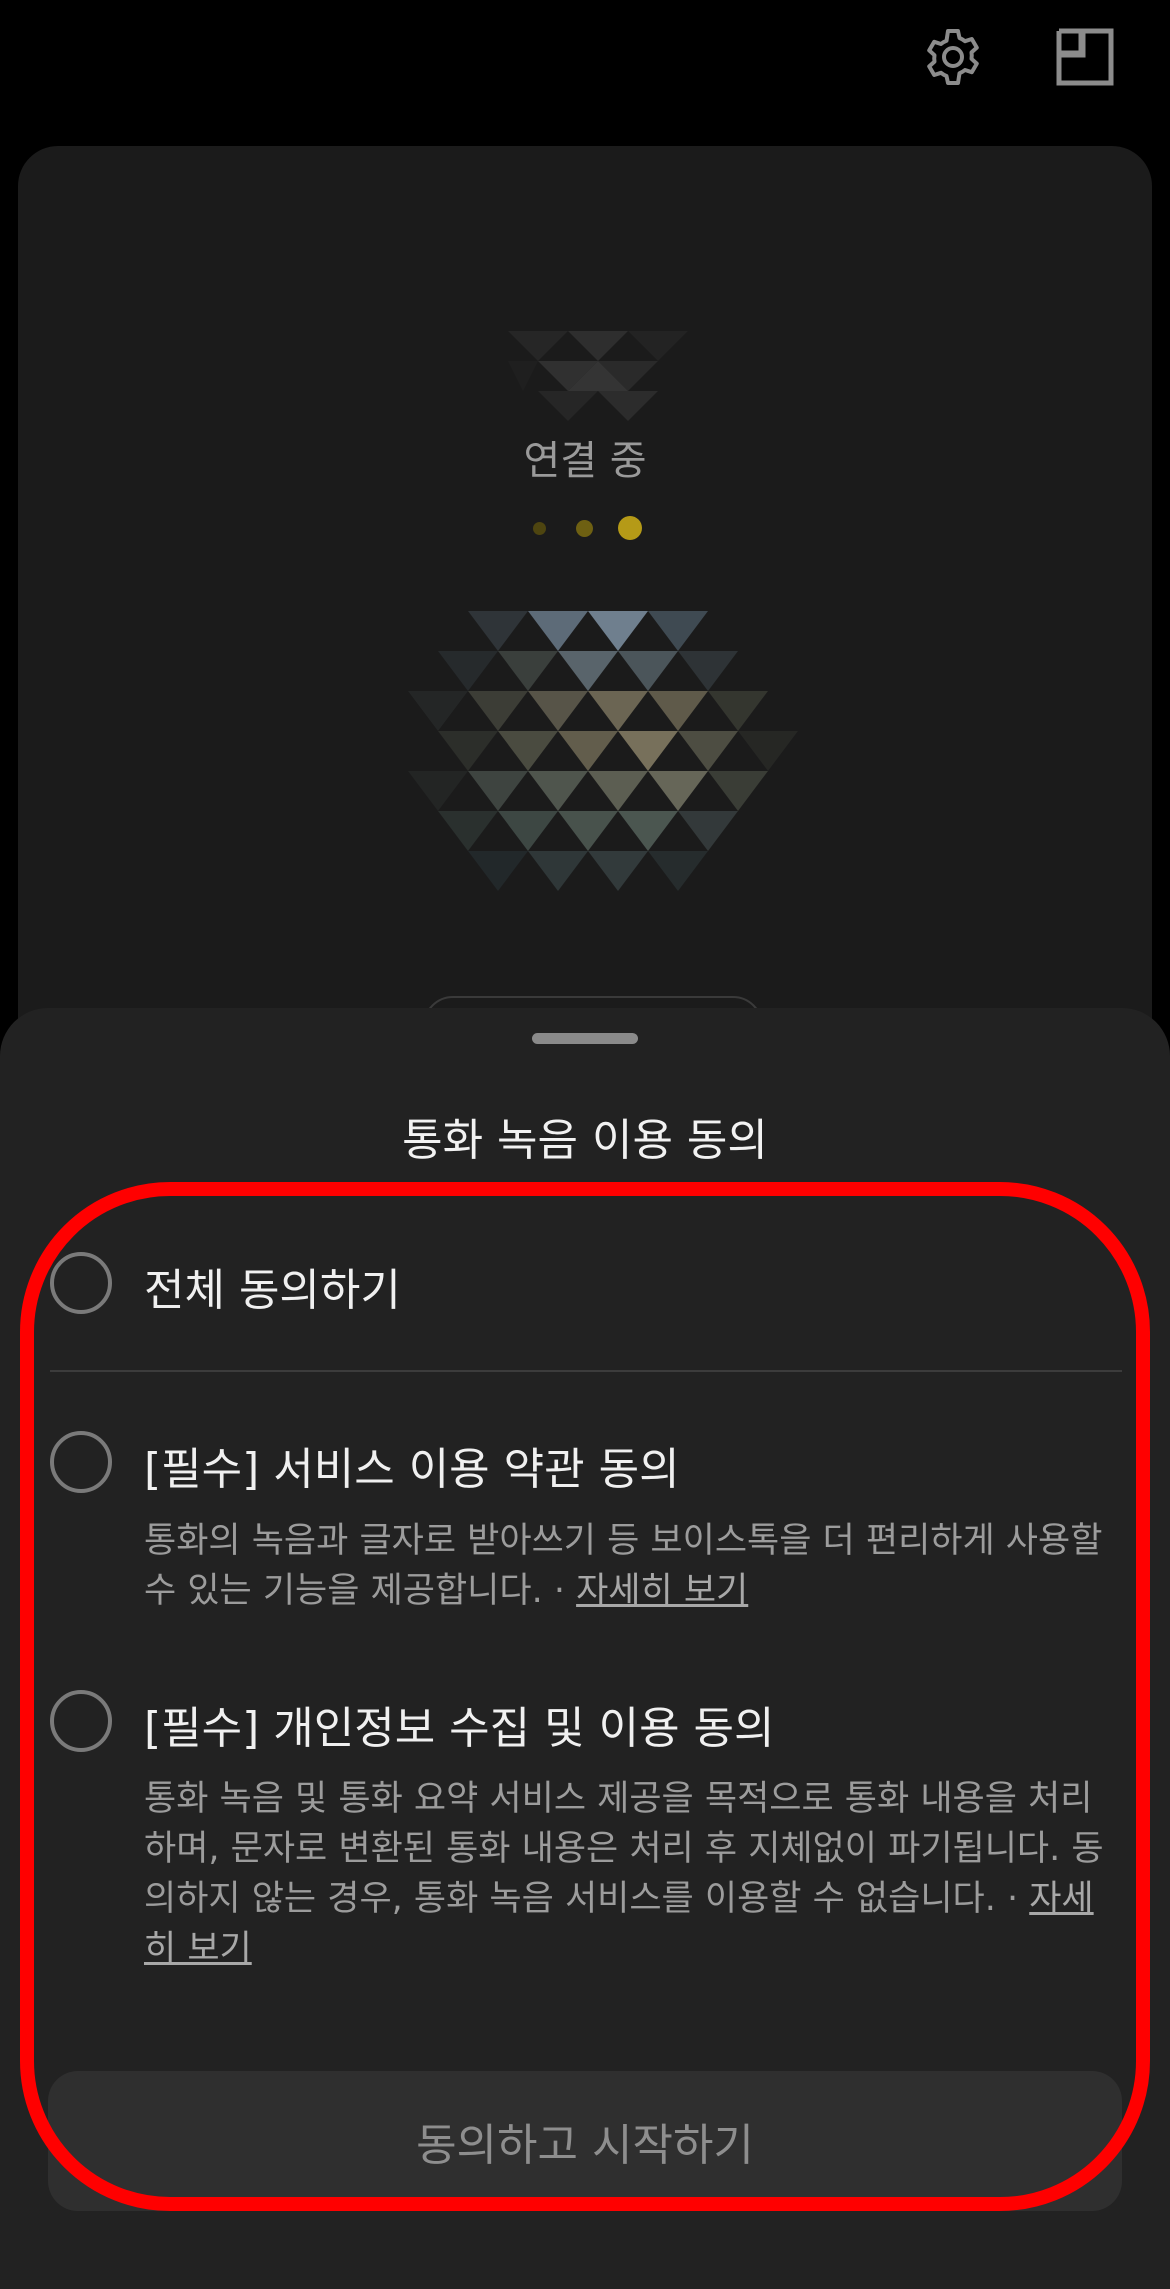 This screenshot has width=1170, height=2289. Describe the element at coordinates (81, 1462) in the screenshot. I see `terms-radio` at that location.